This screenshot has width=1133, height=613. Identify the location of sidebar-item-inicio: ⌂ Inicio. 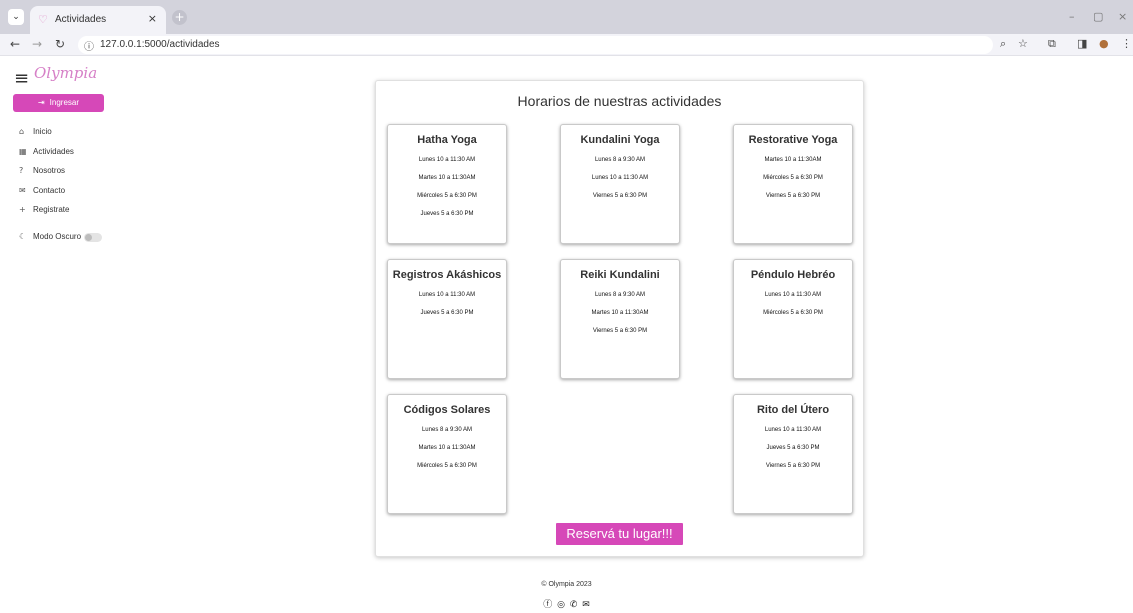
(35, 133).